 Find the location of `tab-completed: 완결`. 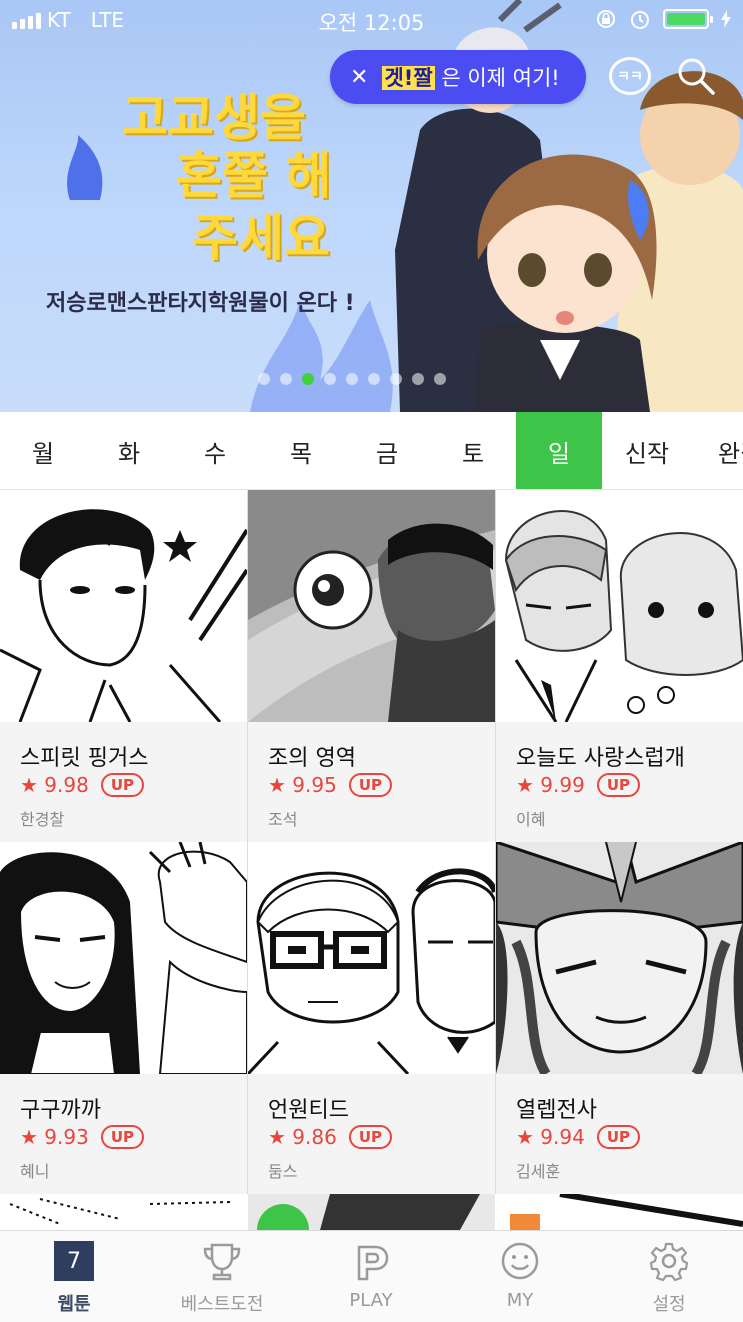

tab-completed: 완결 is located at coordinates (721, 450).